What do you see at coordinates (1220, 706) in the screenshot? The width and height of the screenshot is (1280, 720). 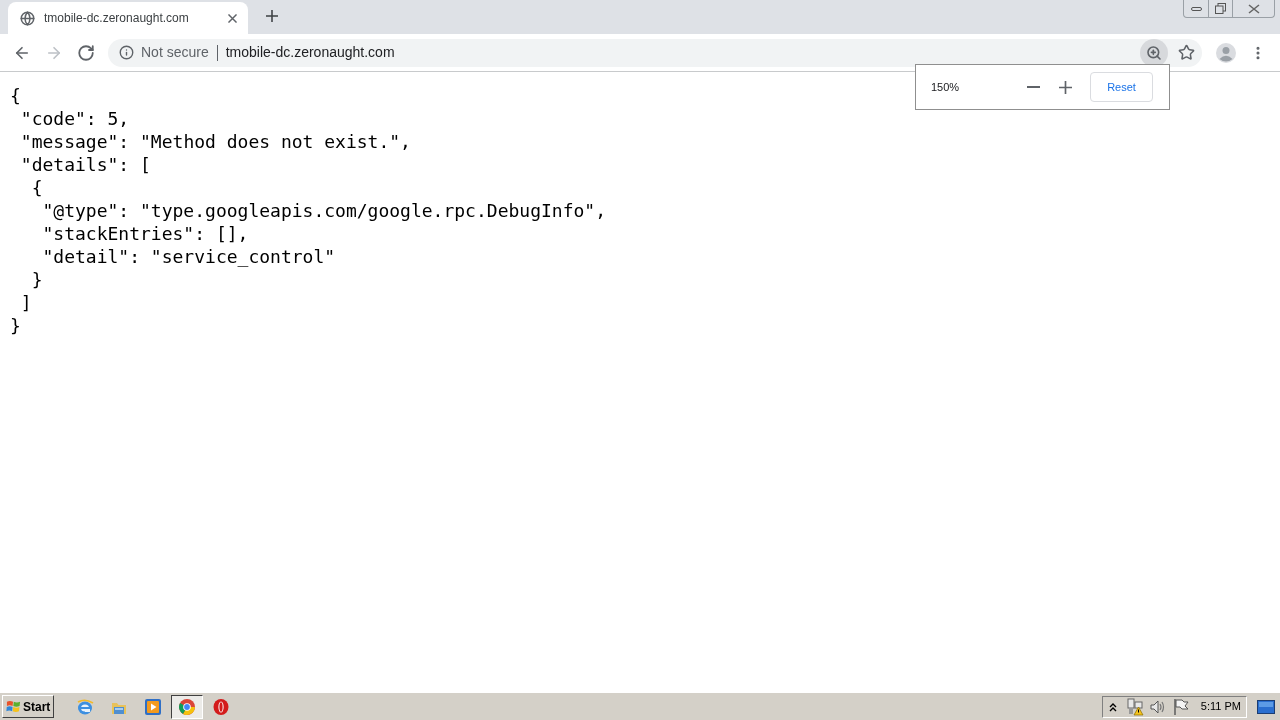 I see `clock-time: 5:11 PM` at bounding box center [1220, 706].